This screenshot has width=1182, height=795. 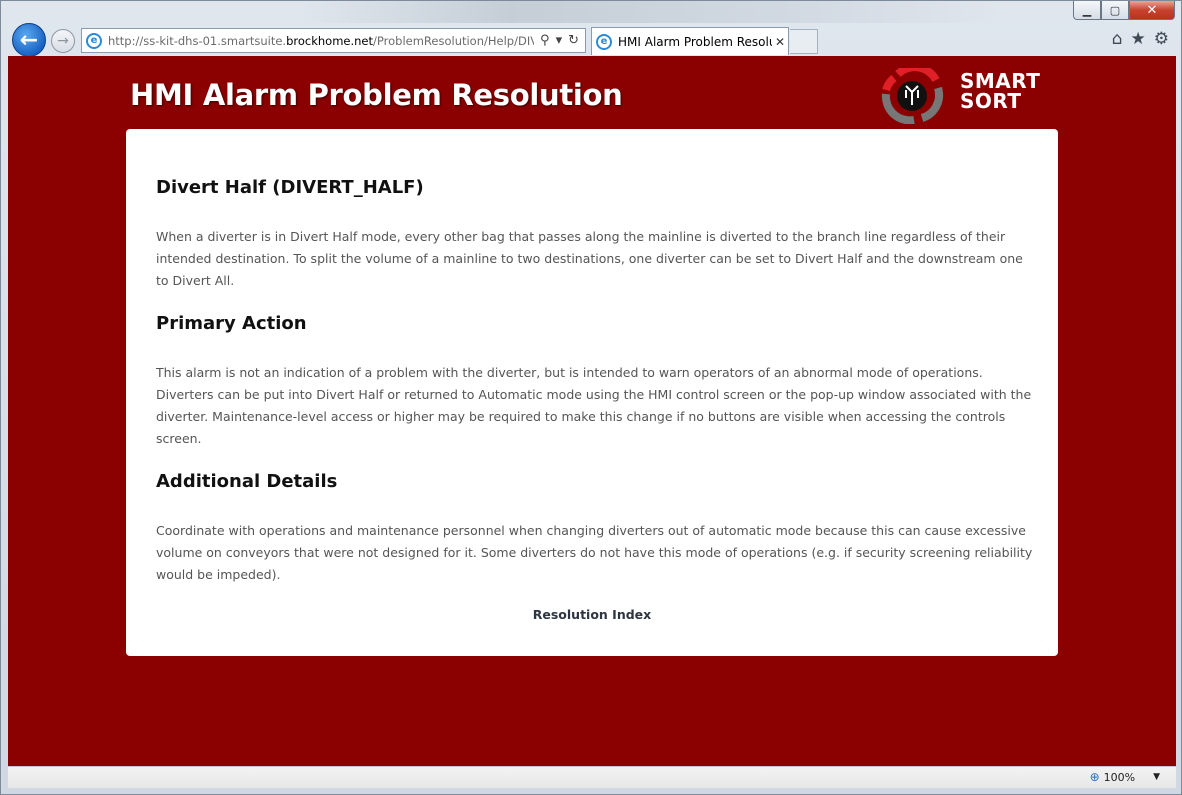 I want to click on browser-tools: ⌂ ★ ⚙, so click(x=1140, y=39).